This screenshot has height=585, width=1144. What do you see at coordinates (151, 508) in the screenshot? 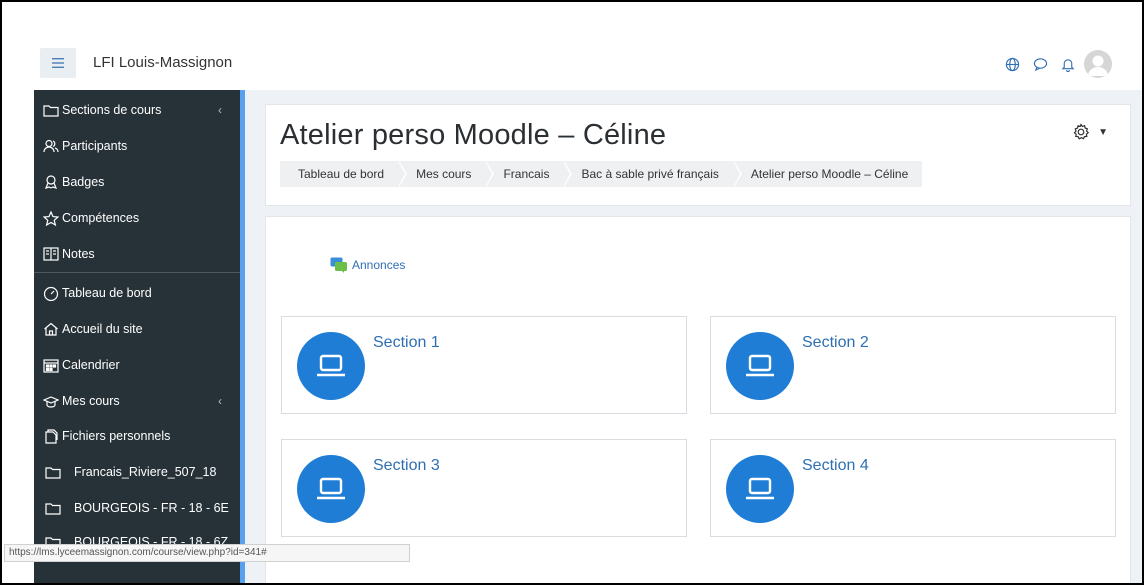
I see `sidebar-item-label: BOURGEOIS - FR - 18 - 6E` at bounding box center [151, 508].